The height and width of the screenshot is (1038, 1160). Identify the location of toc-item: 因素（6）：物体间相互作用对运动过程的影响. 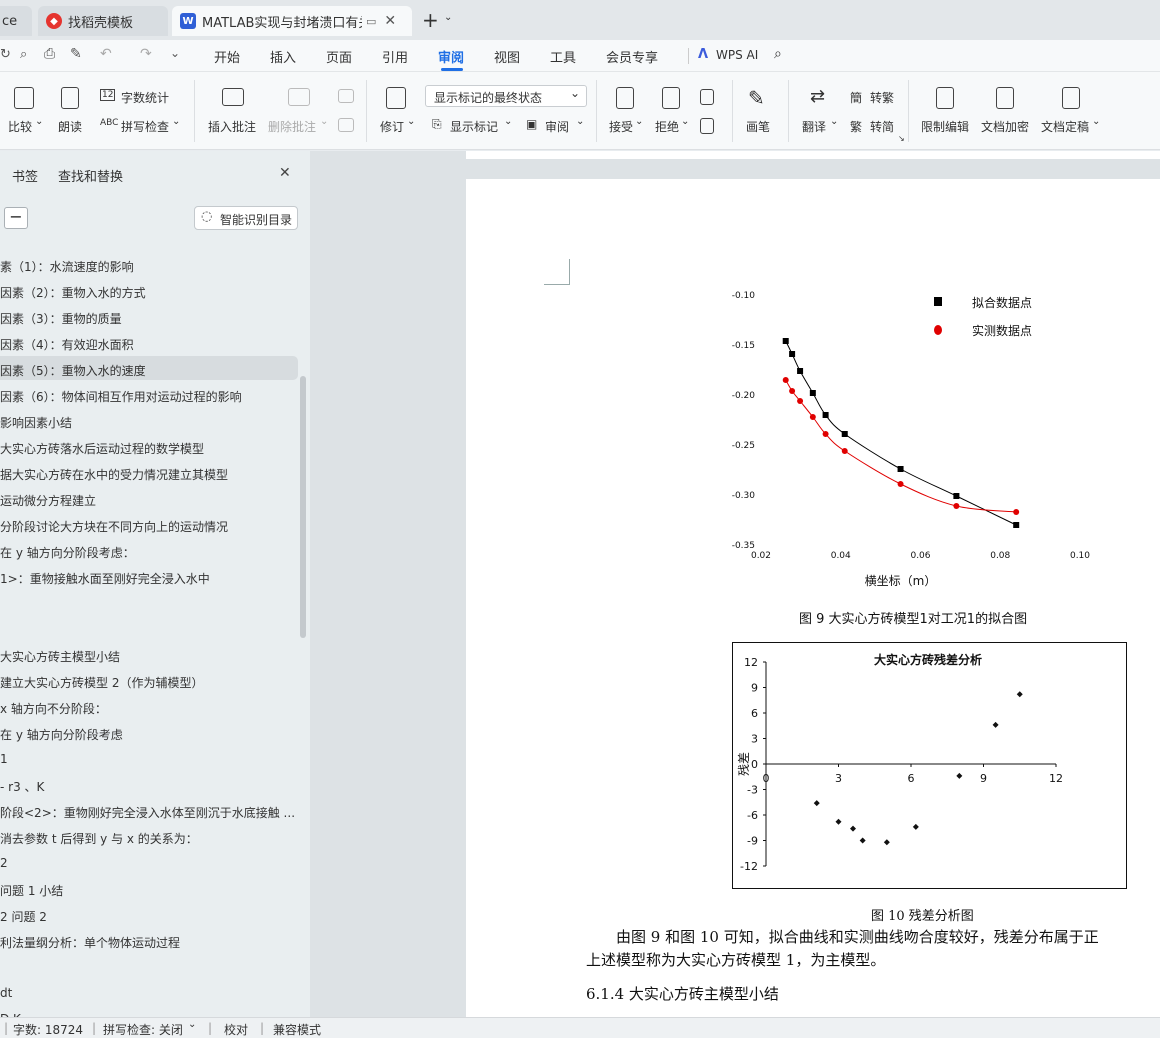
(121, 396).